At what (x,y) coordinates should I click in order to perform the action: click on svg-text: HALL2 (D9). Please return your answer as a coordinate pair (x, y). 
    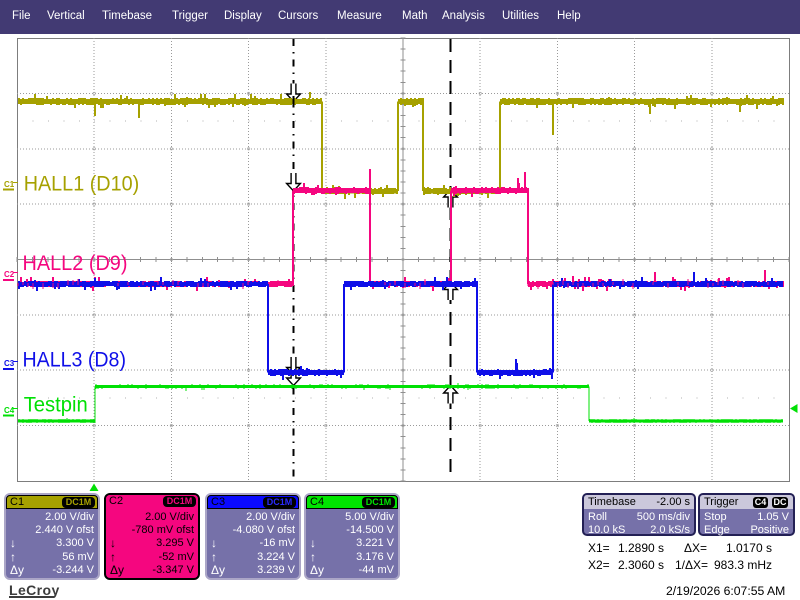
    Looking at the image, I should click on (75, 263).